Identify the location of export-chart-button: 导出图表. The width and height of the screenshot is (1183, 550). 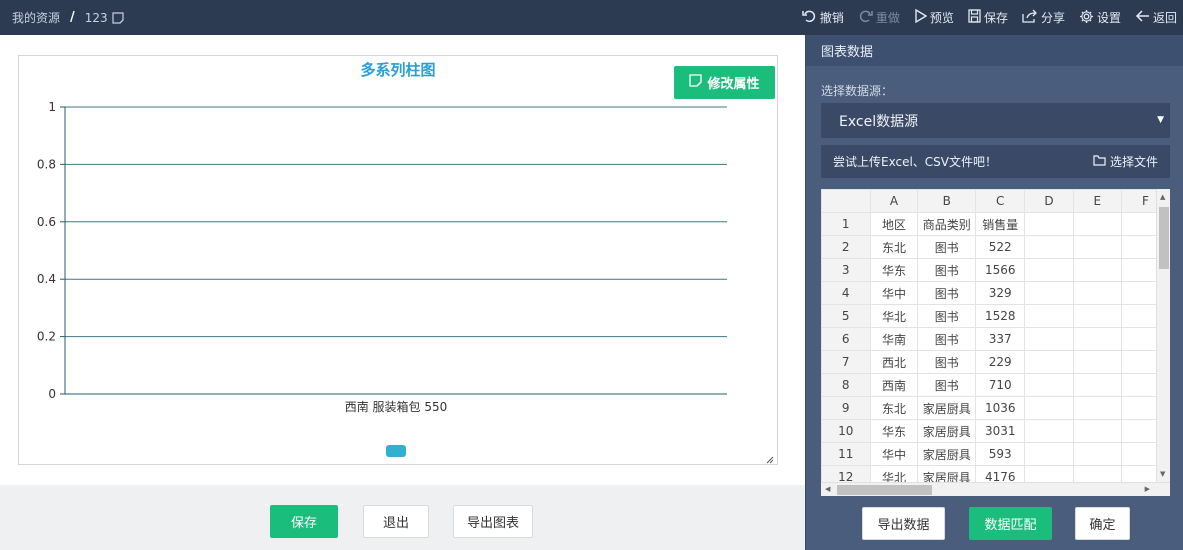
(493, 521).